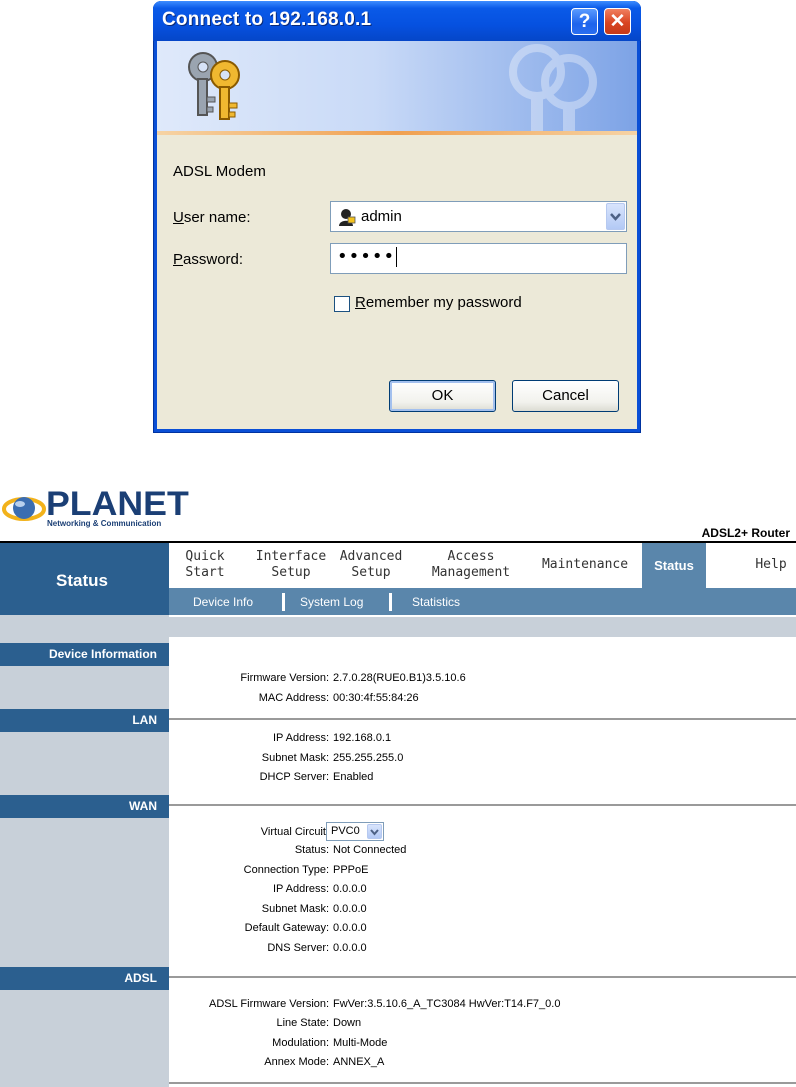 Image resolution: width=796 pixels, height=1087 pixels. Describe the element at coordinates (482, 832) in the screenshot. I see `info-row: Virtual Circuit: PVC0` at that location.